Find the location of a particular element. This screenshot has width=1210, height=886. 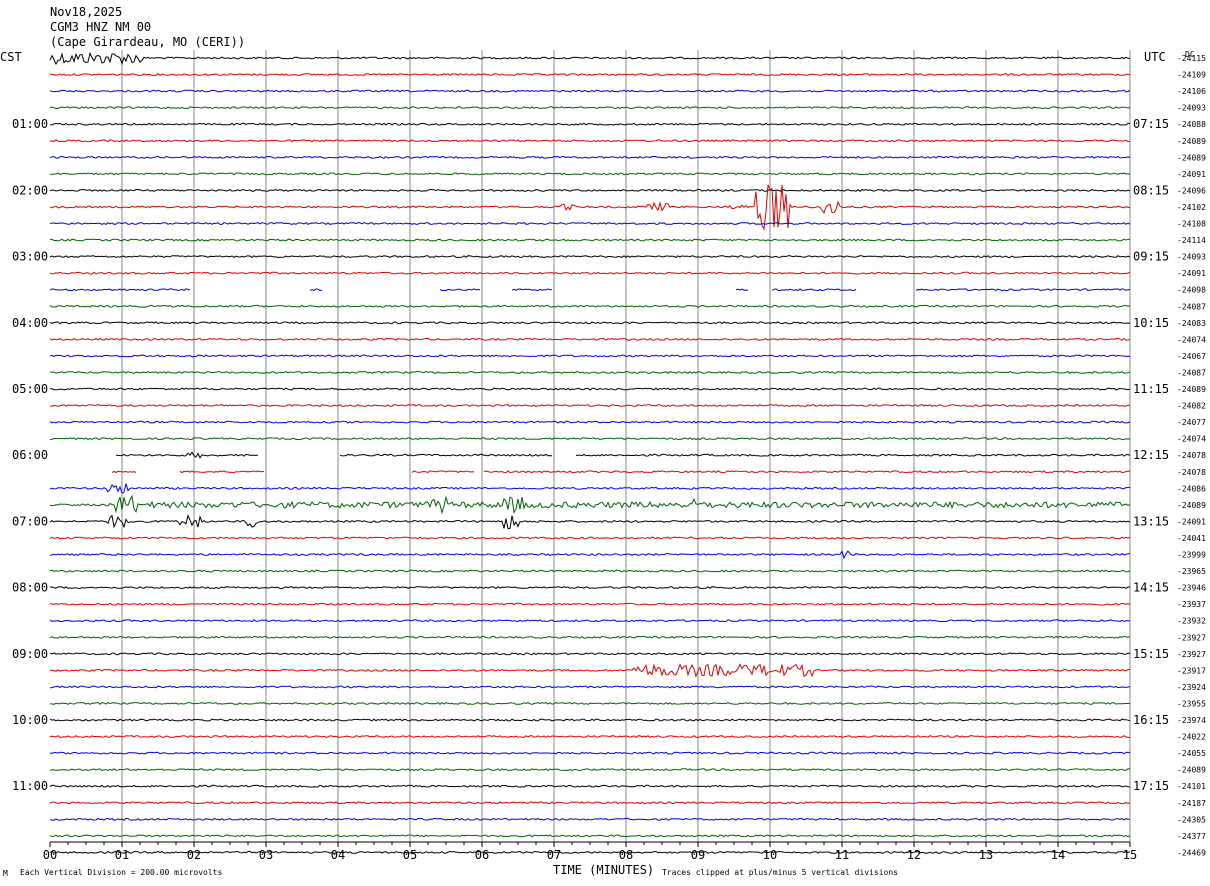

row-dc-label: -23955 is located at coordinates (1191, 704).